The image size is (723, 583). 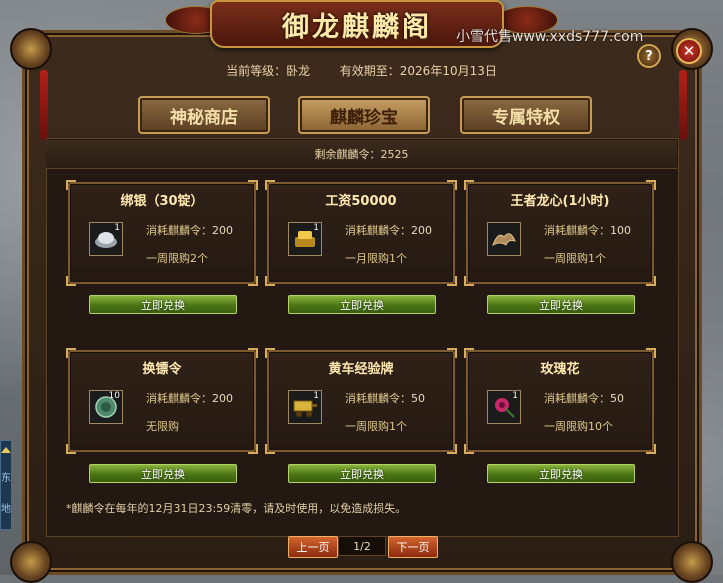 What do you see at coordinates (362, 546) in the screenshot?
I see `page-indicator: 1/2` at bounding box center [362, 546].